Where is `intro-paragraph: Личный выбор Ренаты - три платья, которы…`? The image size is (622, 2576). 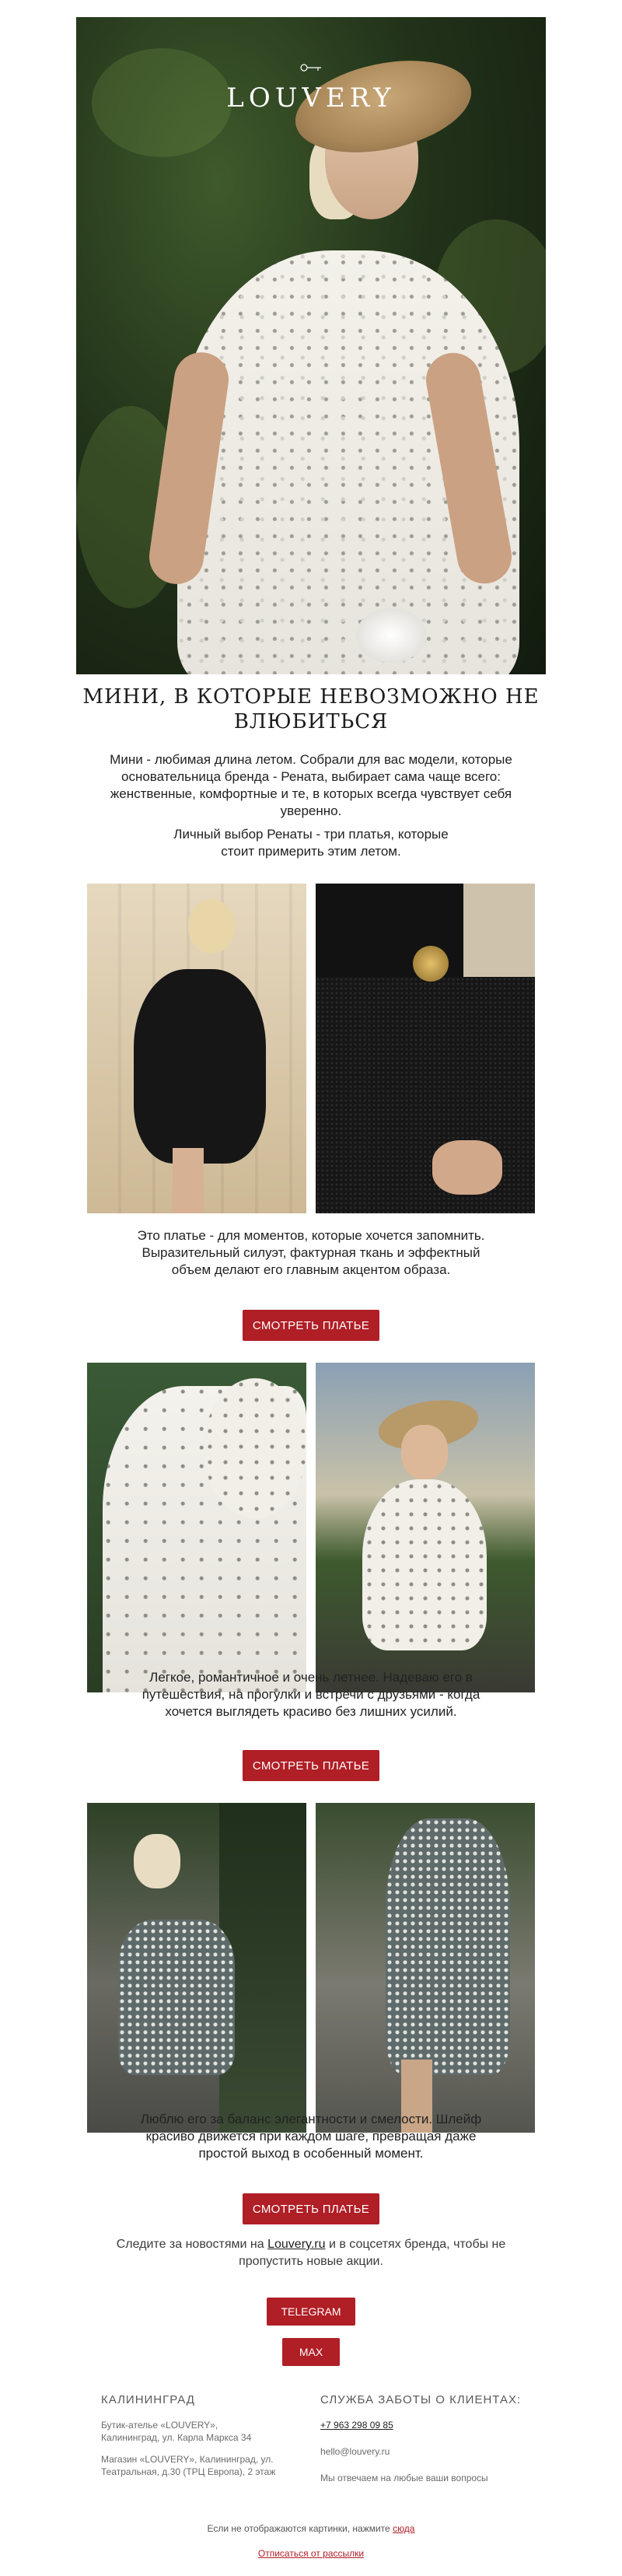
intro-paragraph: Личный выбор Ренаты - три платья, которы… is located at coordinates (311, 843).